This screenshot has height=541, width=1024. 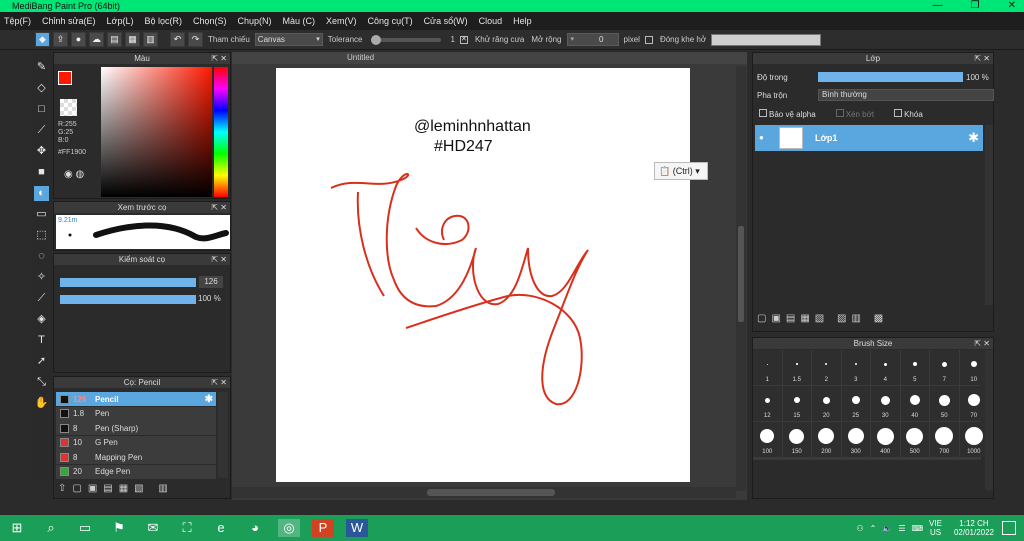 What do you see at coordinates (406, 39) in the screenshot?
I see `tolerance-slider` at bounding box center [406, 39].